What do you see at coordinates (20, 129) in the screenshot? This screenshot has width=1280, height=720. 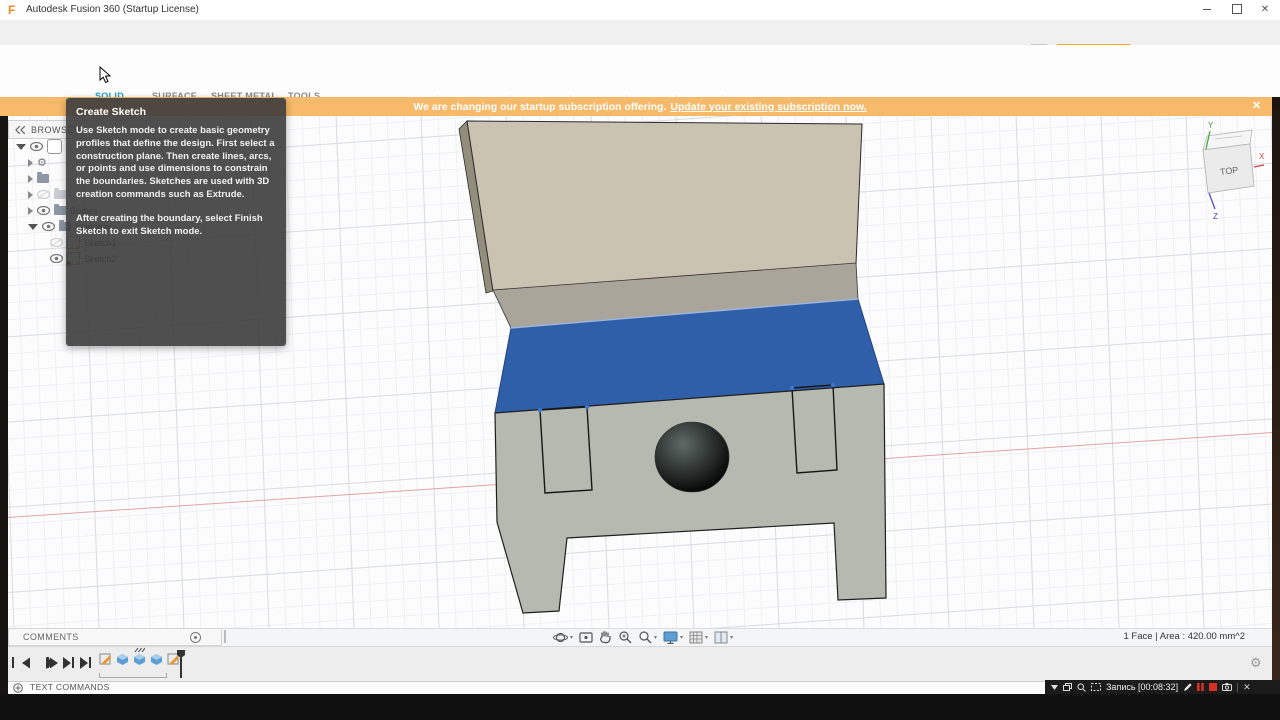 I see `collapse-panel-icon` at bounding box center [20, 129].